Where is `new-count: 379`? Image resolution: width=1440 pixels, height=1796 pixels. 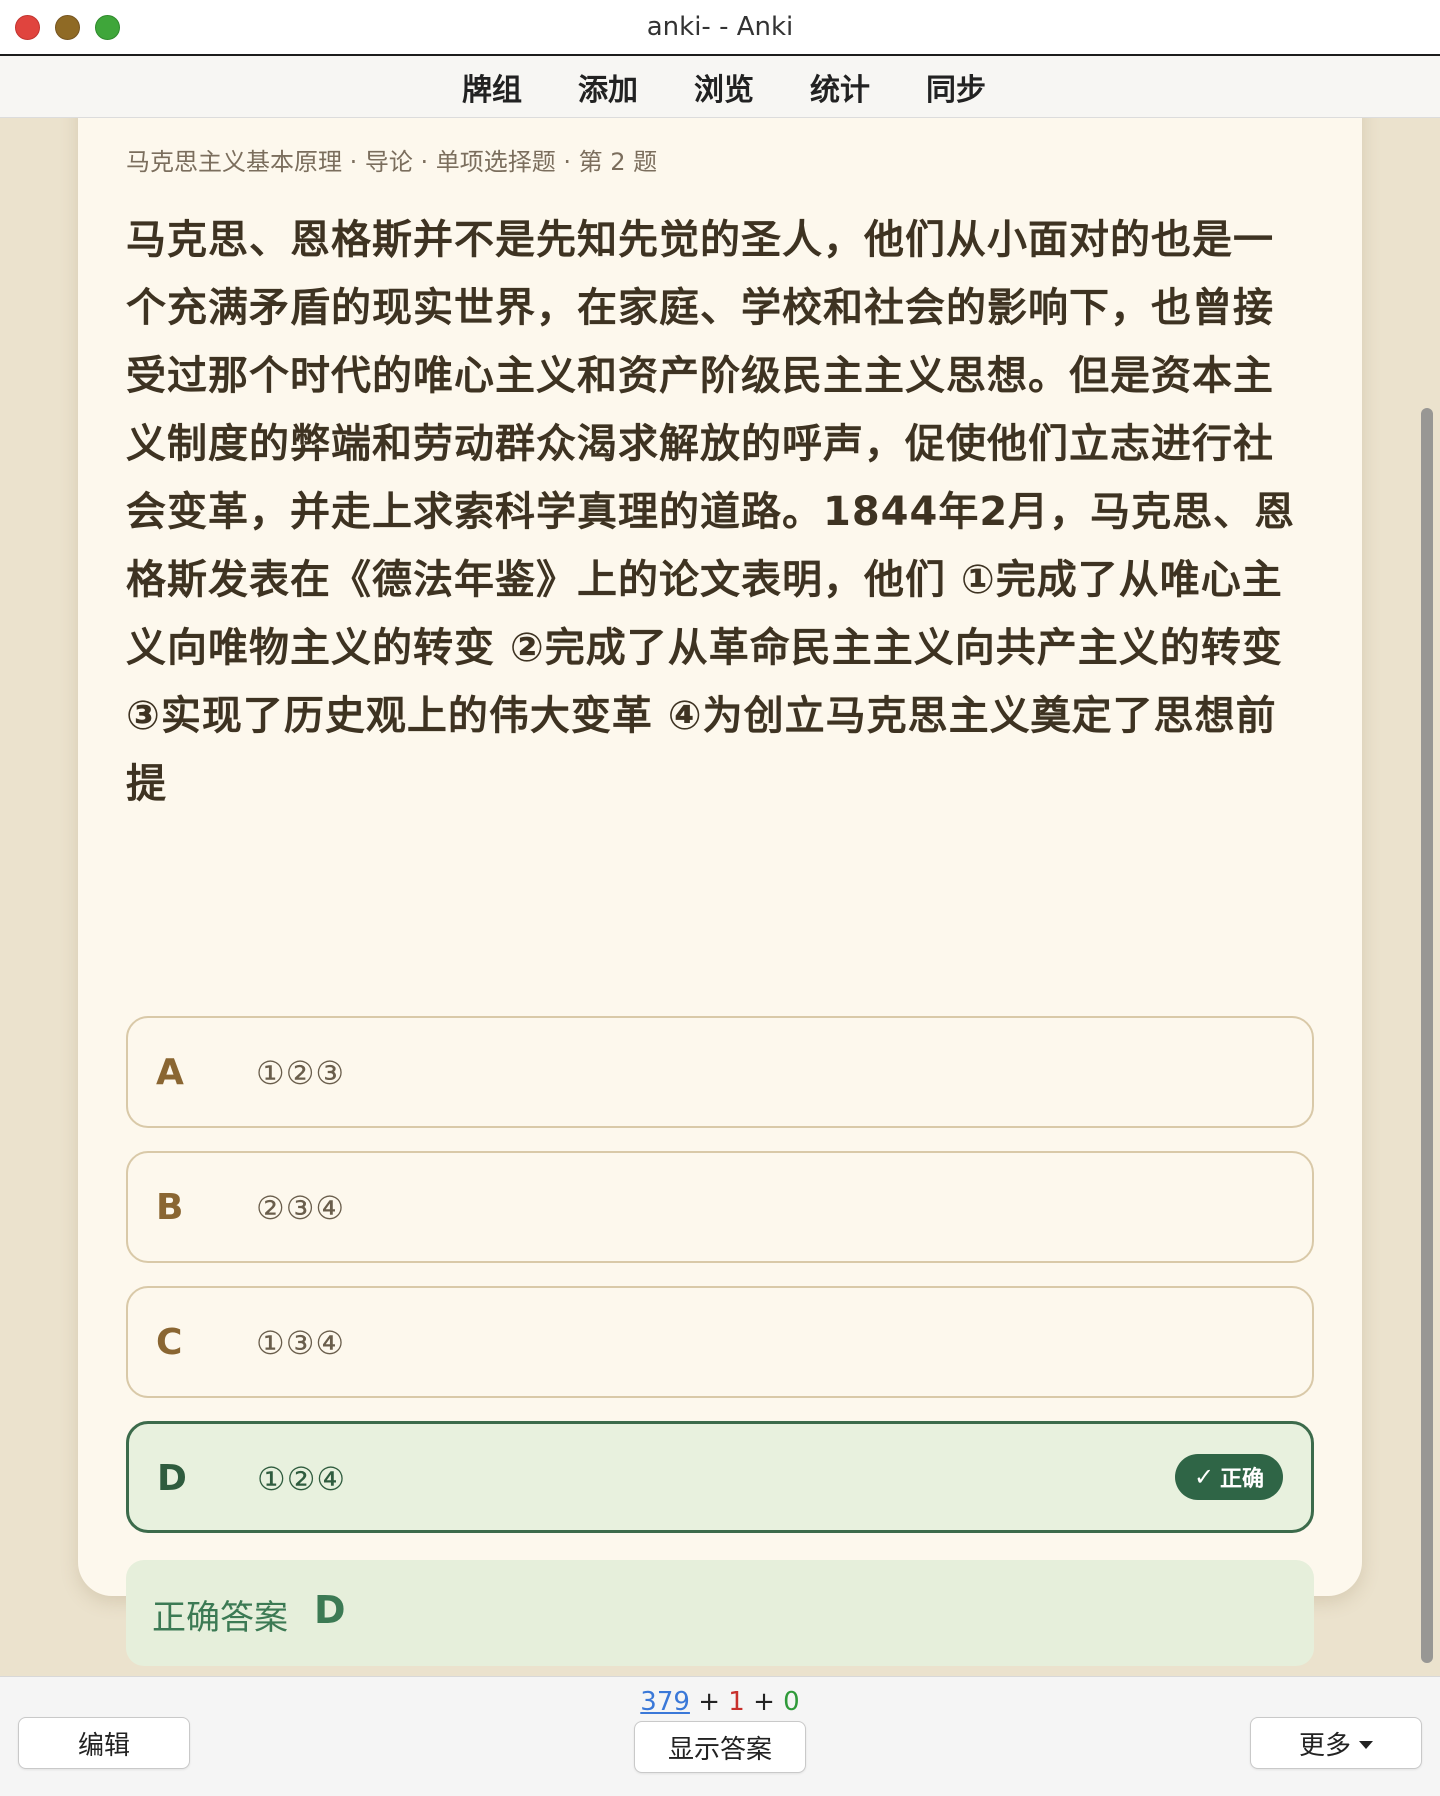 new-count: 379 is located at coordinates (665, 1702).